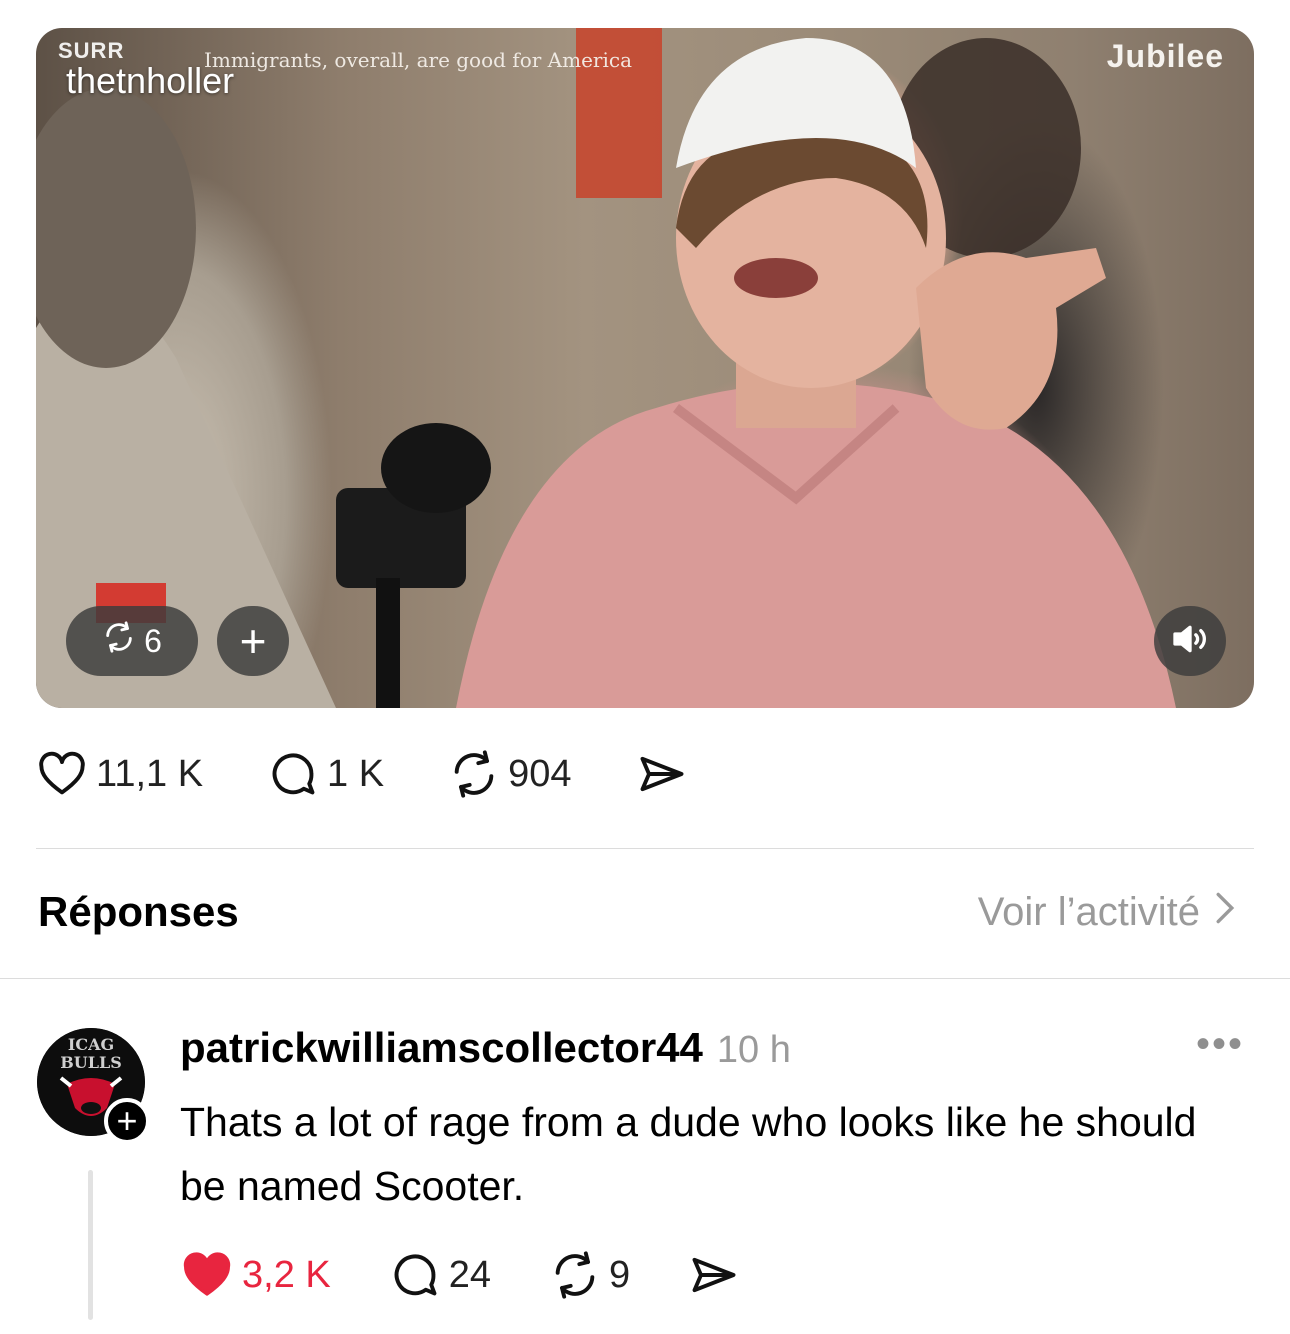 This screenshot has height=1334, width=1290. Describe the element at coordinates (286, 1274) in the screenshot. I see `reply-like-count: 3,2 K` at that location.